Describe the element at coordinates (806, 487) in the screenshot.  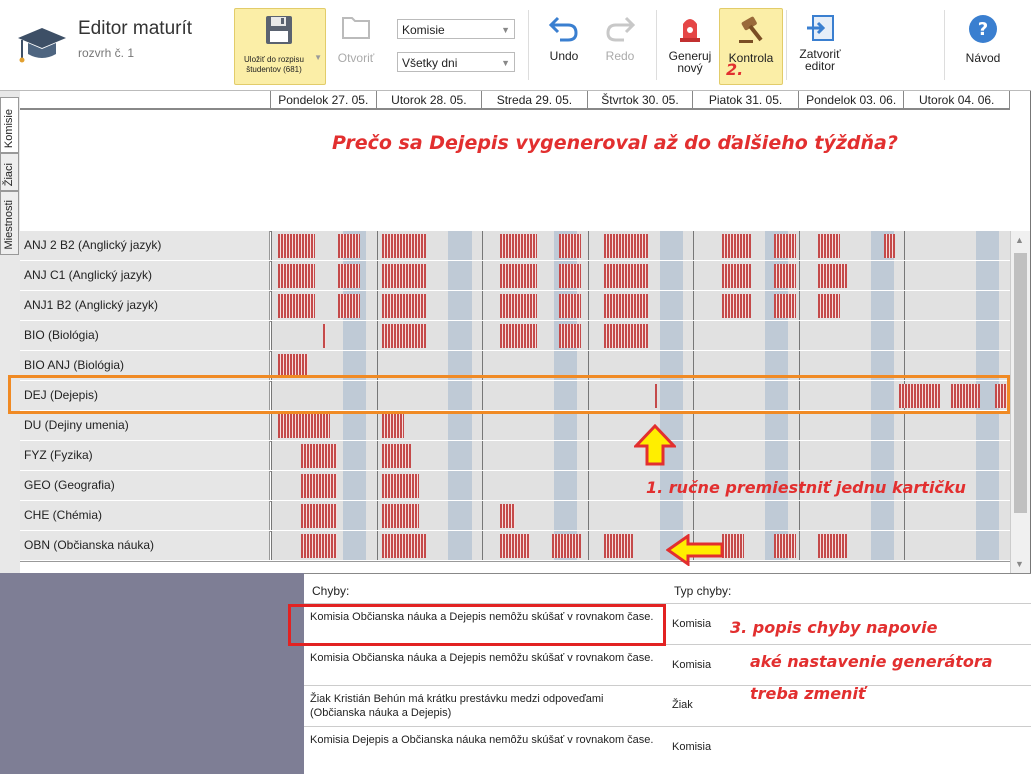
I see `annotation-step1: 1. ručne premiestniť jednu kartičku` at that location.